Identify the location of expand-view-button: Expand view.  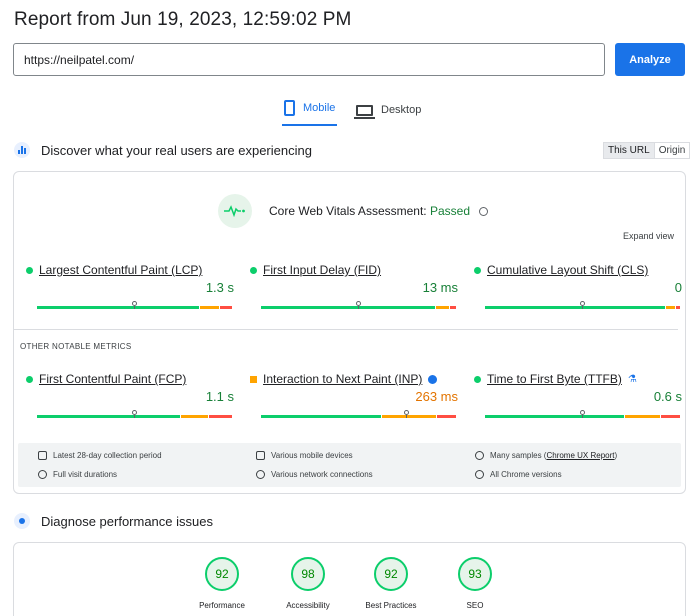
(648, 236).